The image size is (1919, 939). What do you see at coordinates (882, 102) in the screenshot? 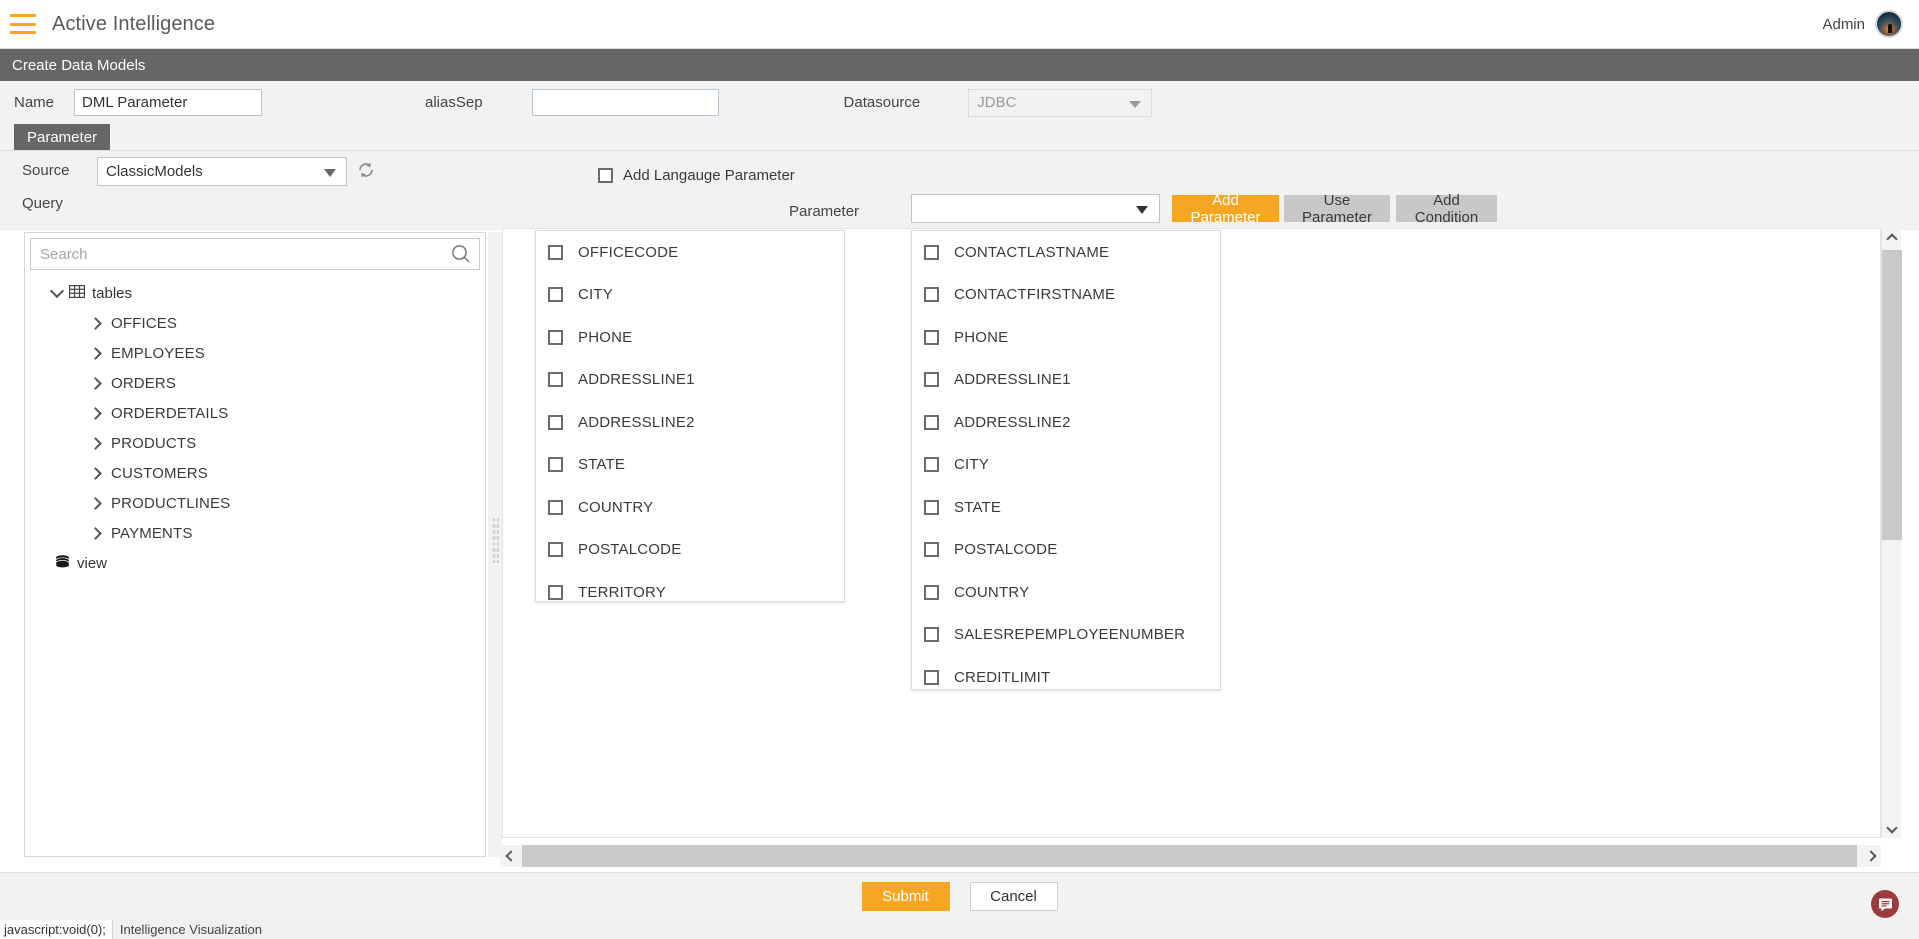
I see `datasource-label: Datasource` at bounding box center [882, 102].